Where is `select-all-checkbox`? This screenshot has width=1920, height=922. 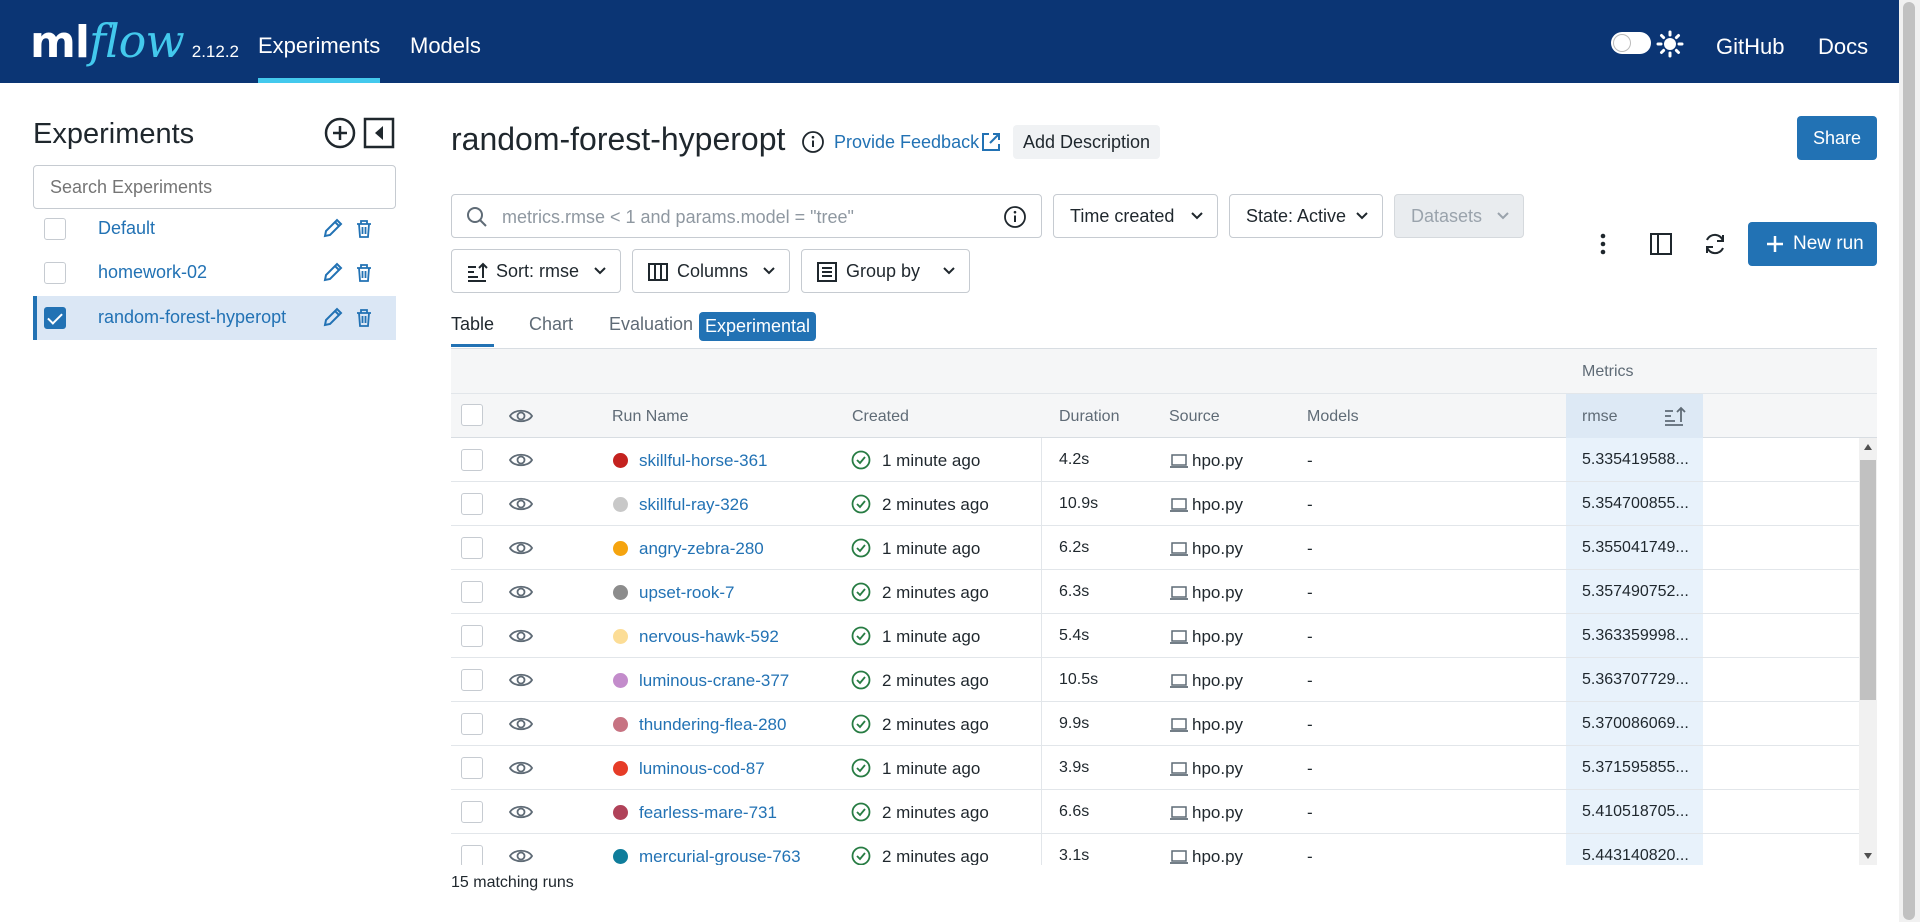
select-all-checkbox is located at coordinates (472, 415).